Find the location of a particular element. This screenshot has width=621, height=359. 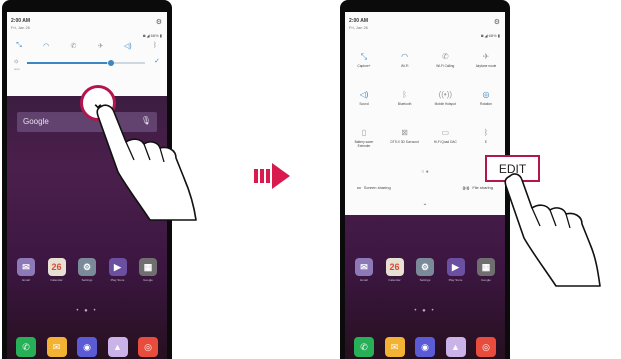

calendar-icon: 26 is located at coordinates (56, 267).